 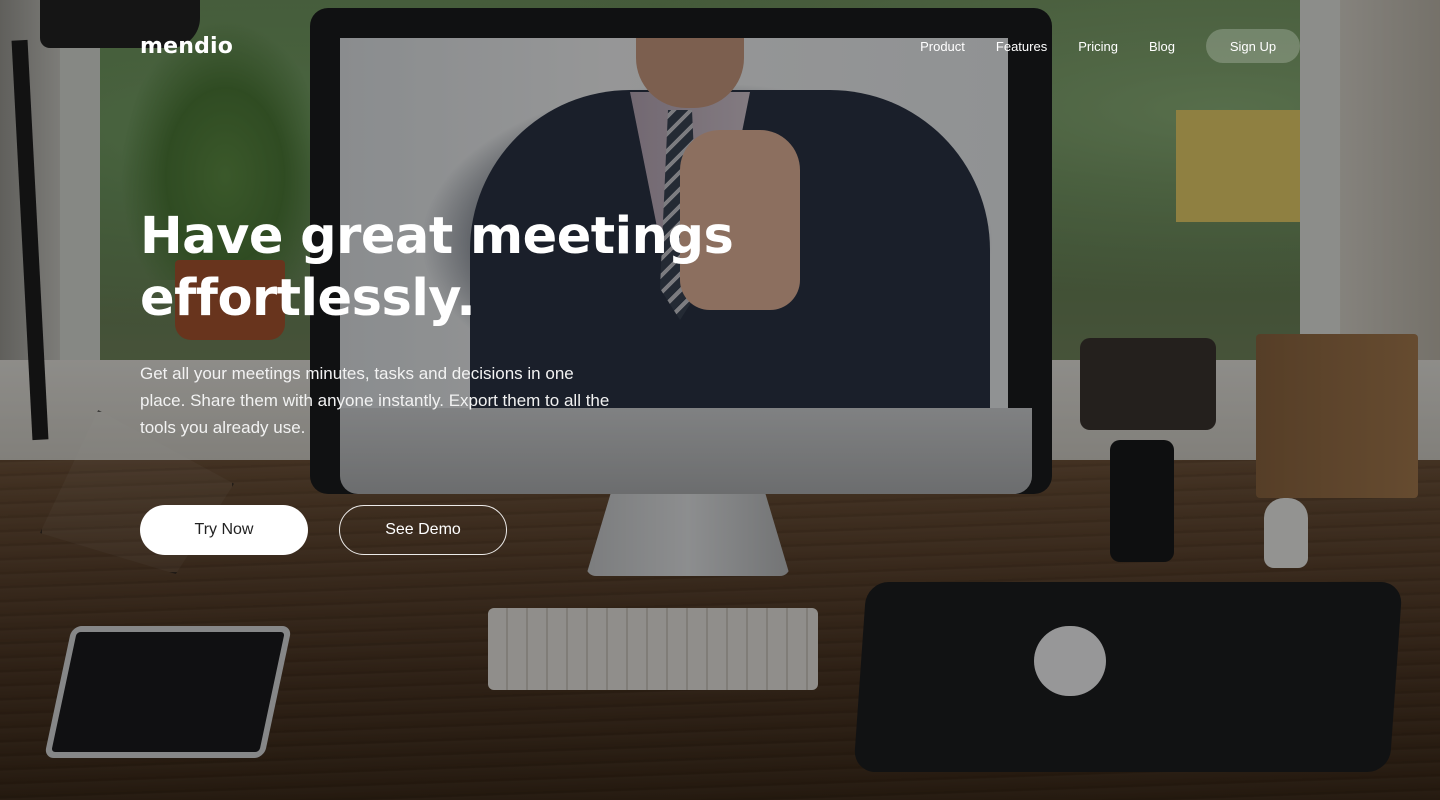 I want to click on try-now-button: Try Now, so click(x=224, y=530).